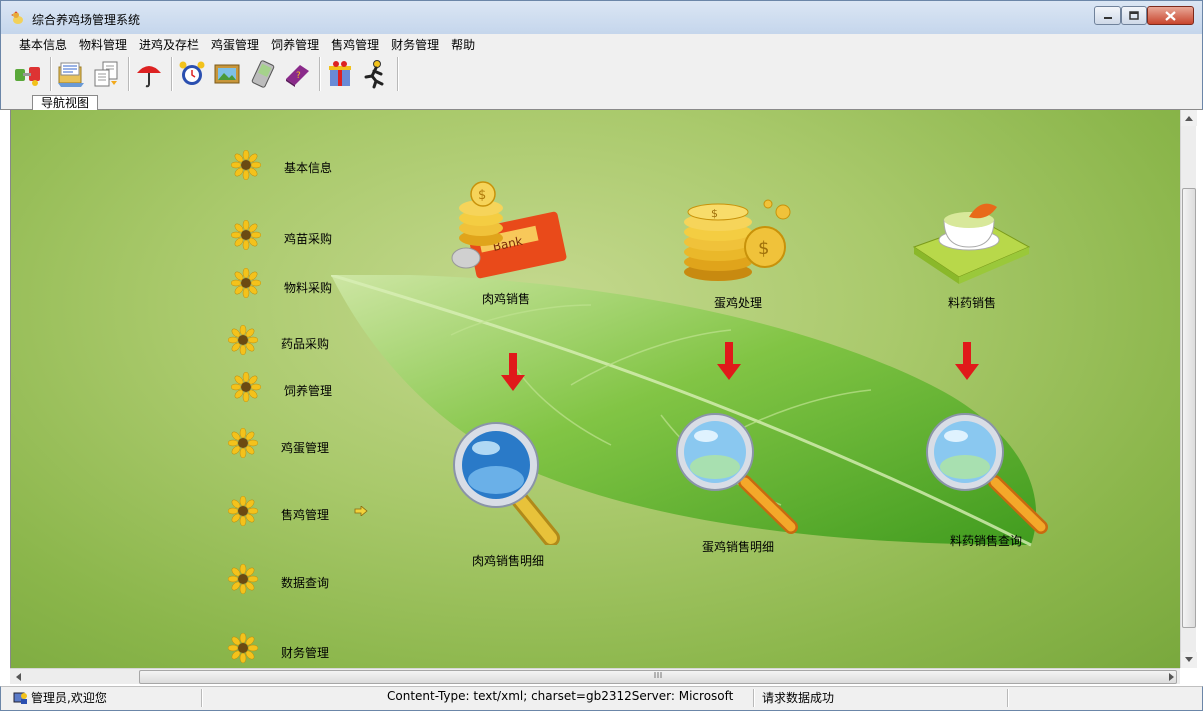 The image size is (1203, 711). I want to click on feature-egg-chicken-processing: $ $ 蛋鸡处理, so click(738, 254).